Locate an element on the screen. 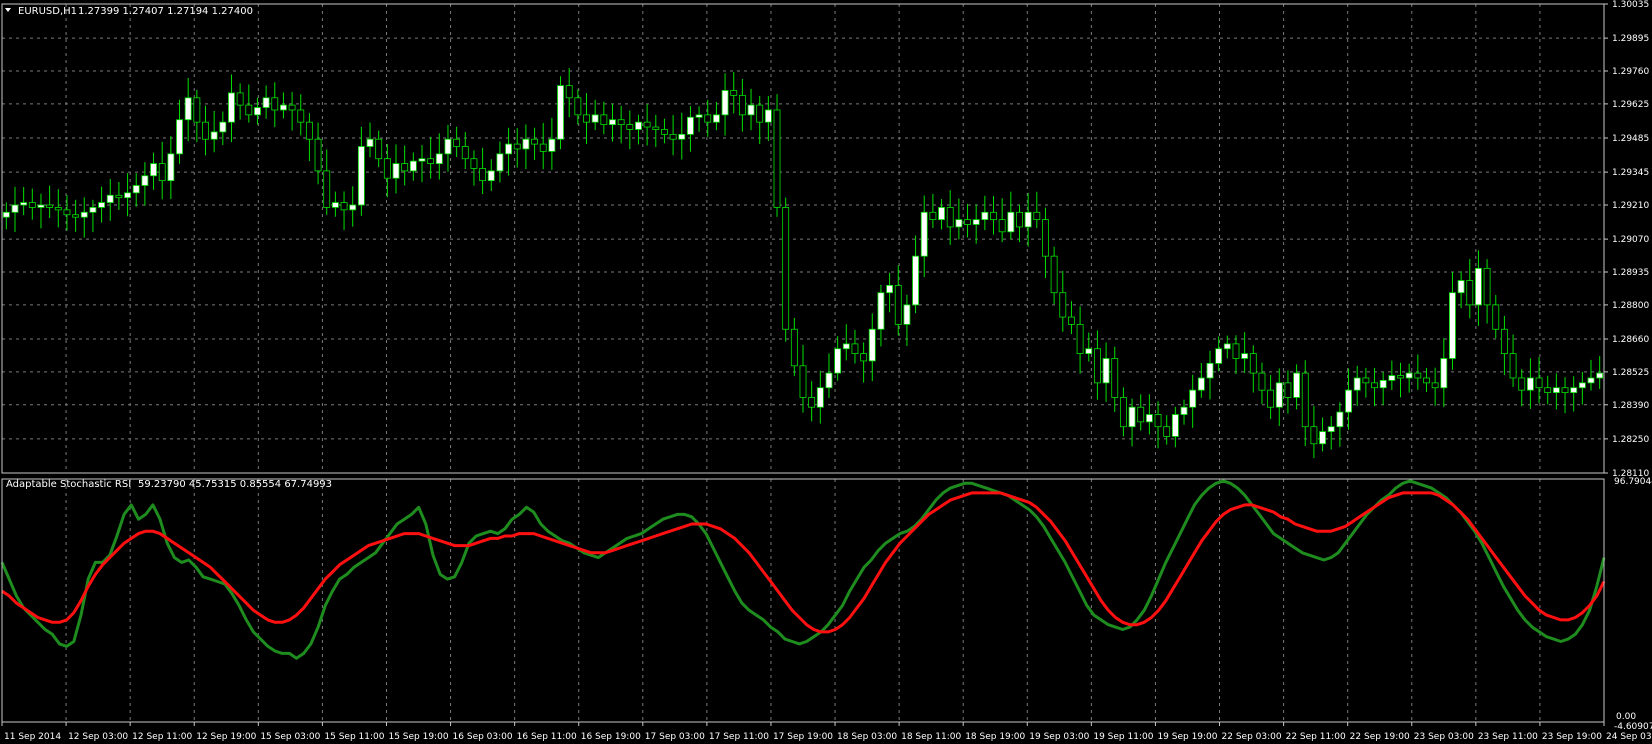  time-axis-label: 17 Sep 03:00 is located at coordinates (675, 737).